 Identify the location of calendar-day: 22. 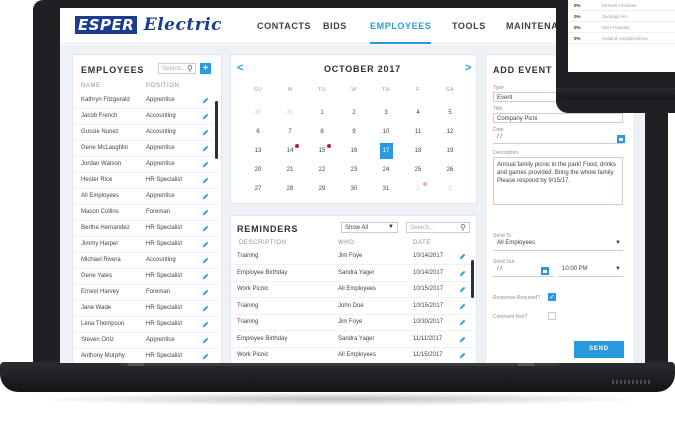
(322, 170).